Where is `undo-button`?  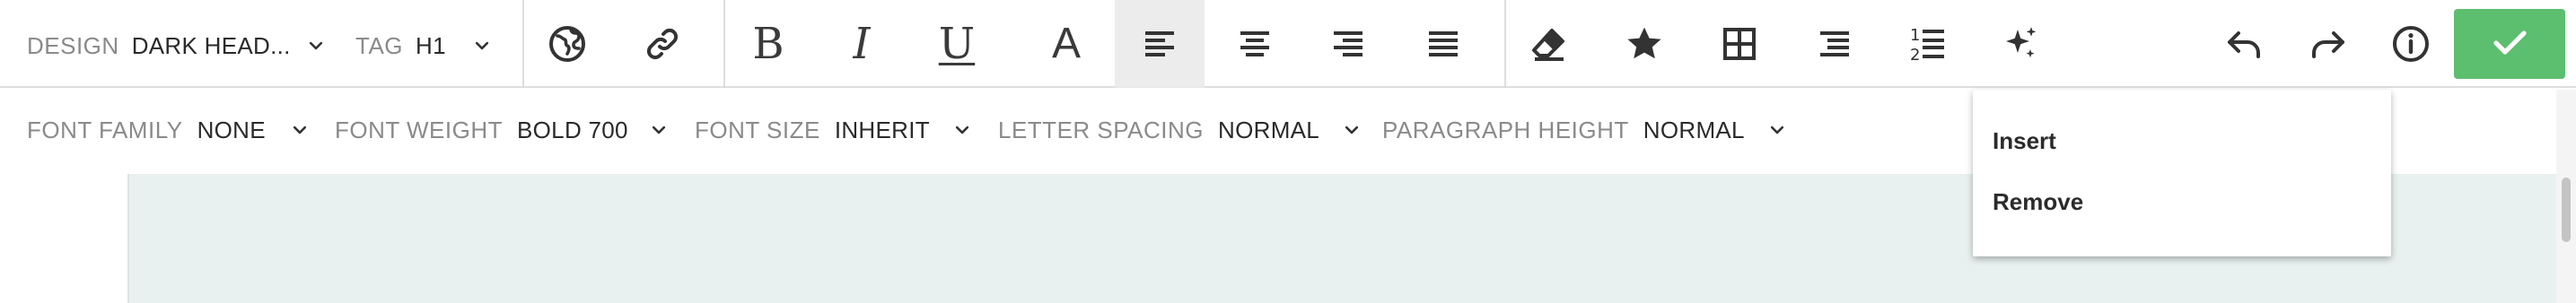 undo-button is located at coordinates (2244, 44).